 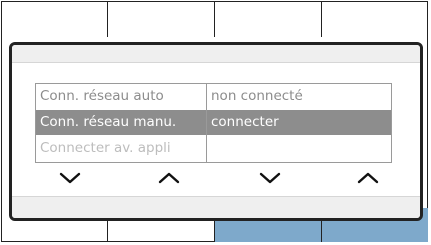 I want to click on setting-label: Conn. réseau auto, so click(x=102, y=96).